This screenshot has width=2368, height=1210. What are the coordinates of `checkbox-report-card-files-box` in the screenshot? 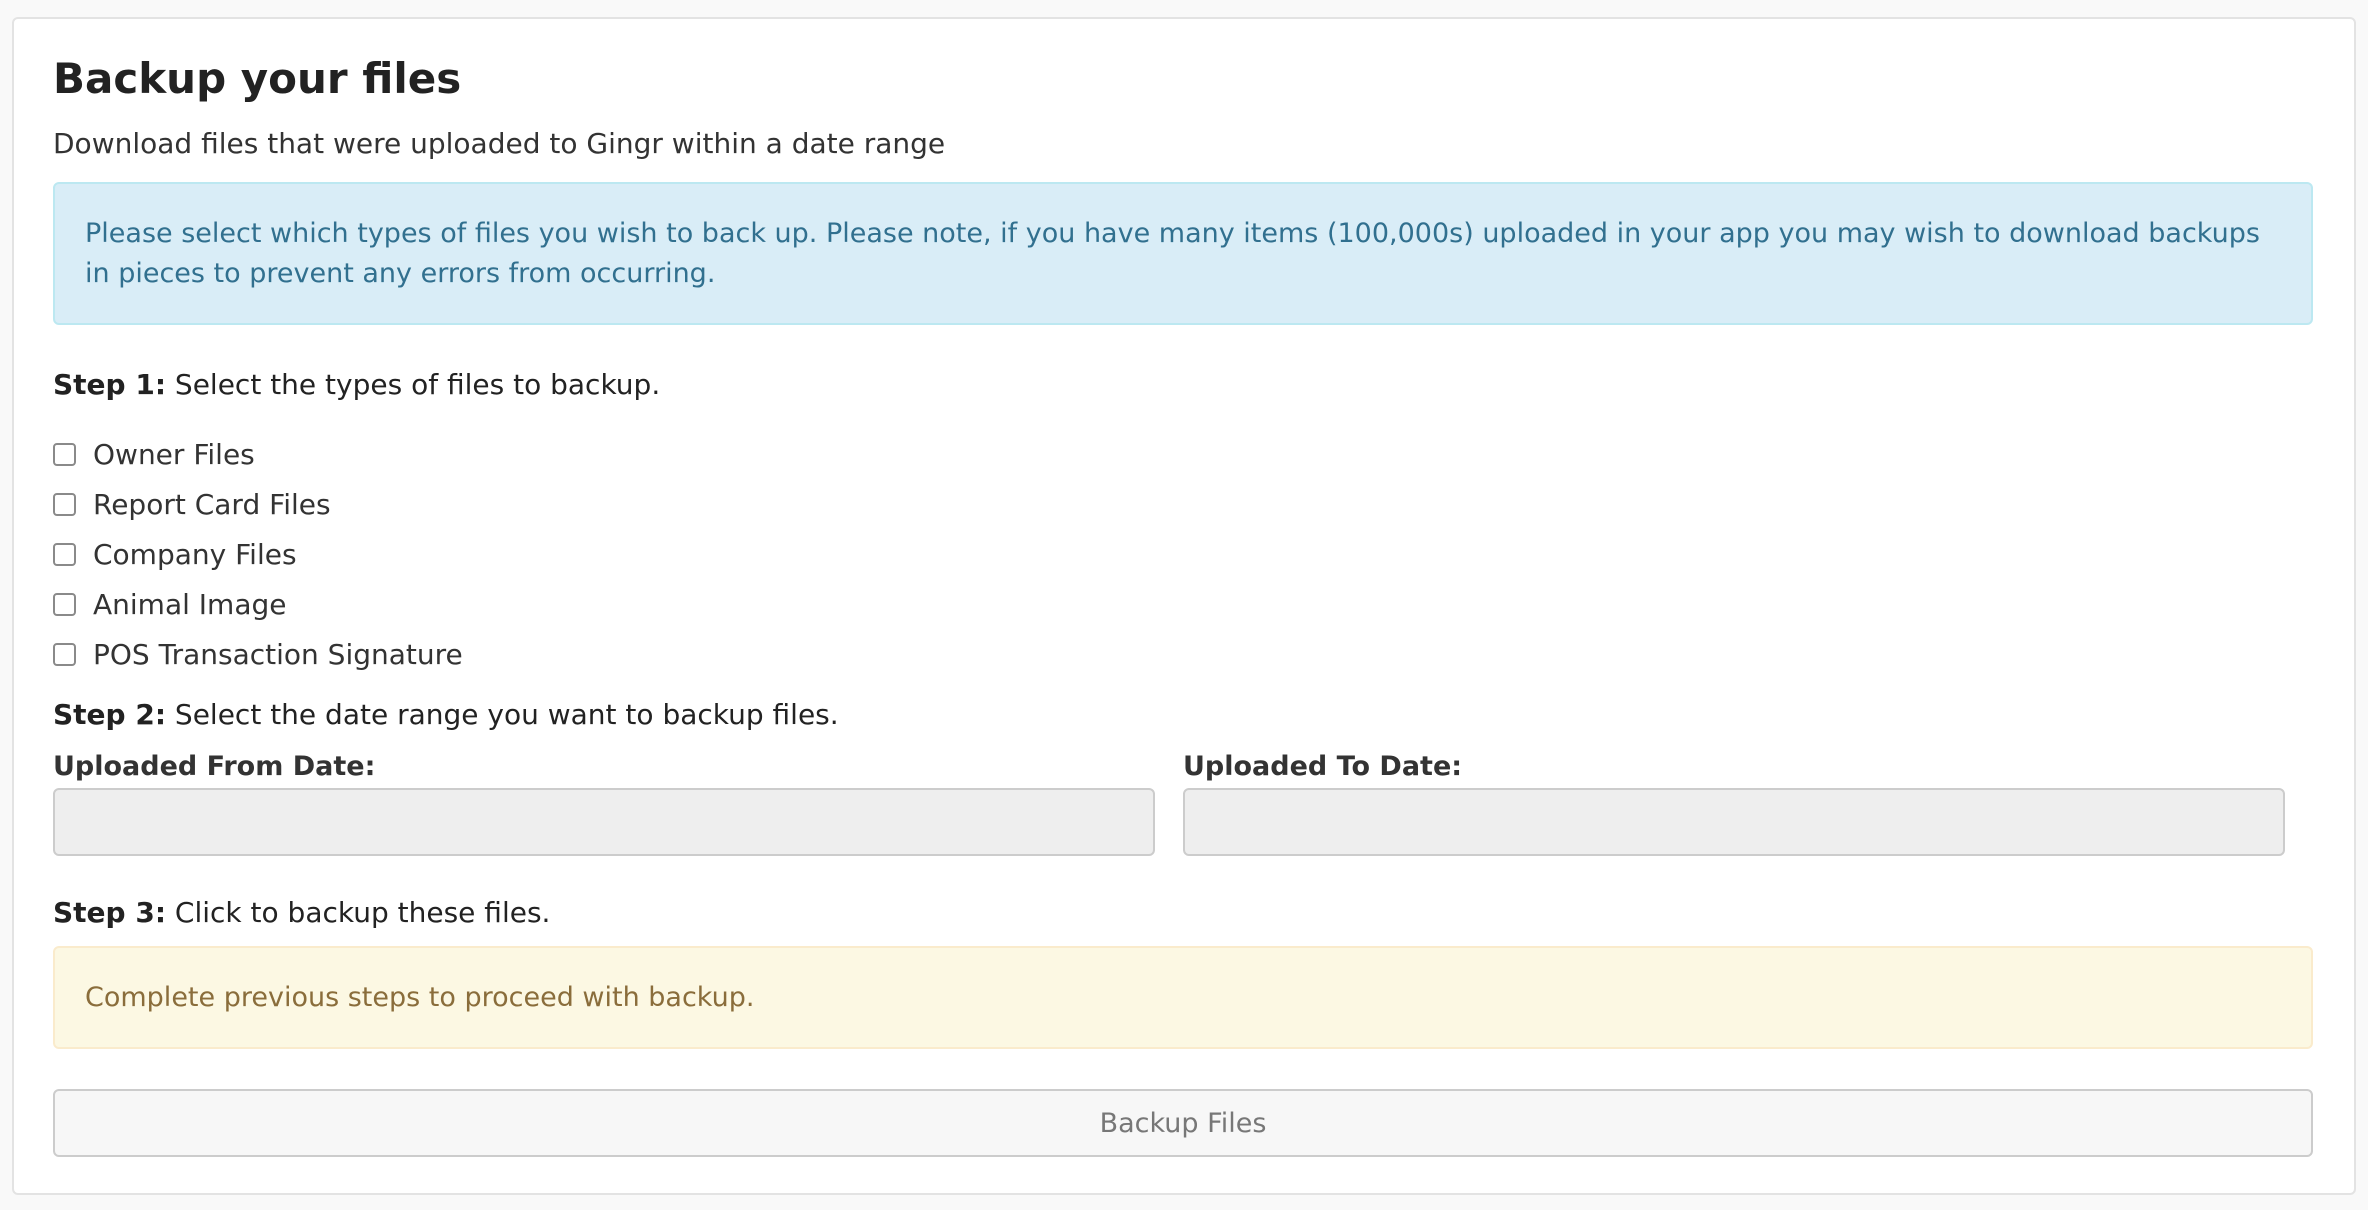 It's located at (64, 504).